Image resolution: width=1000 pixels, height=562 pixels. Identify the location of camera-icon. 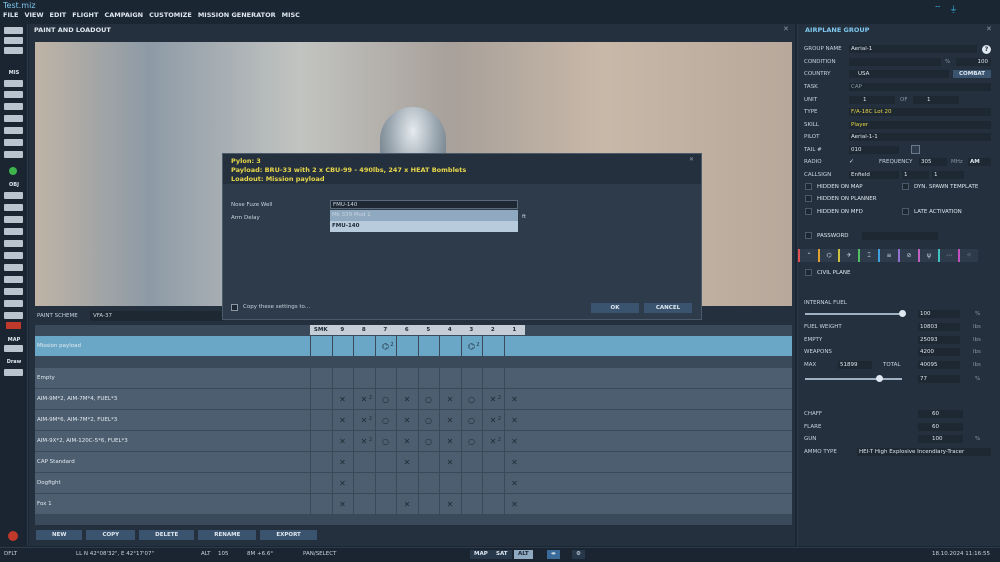
(13, 291).